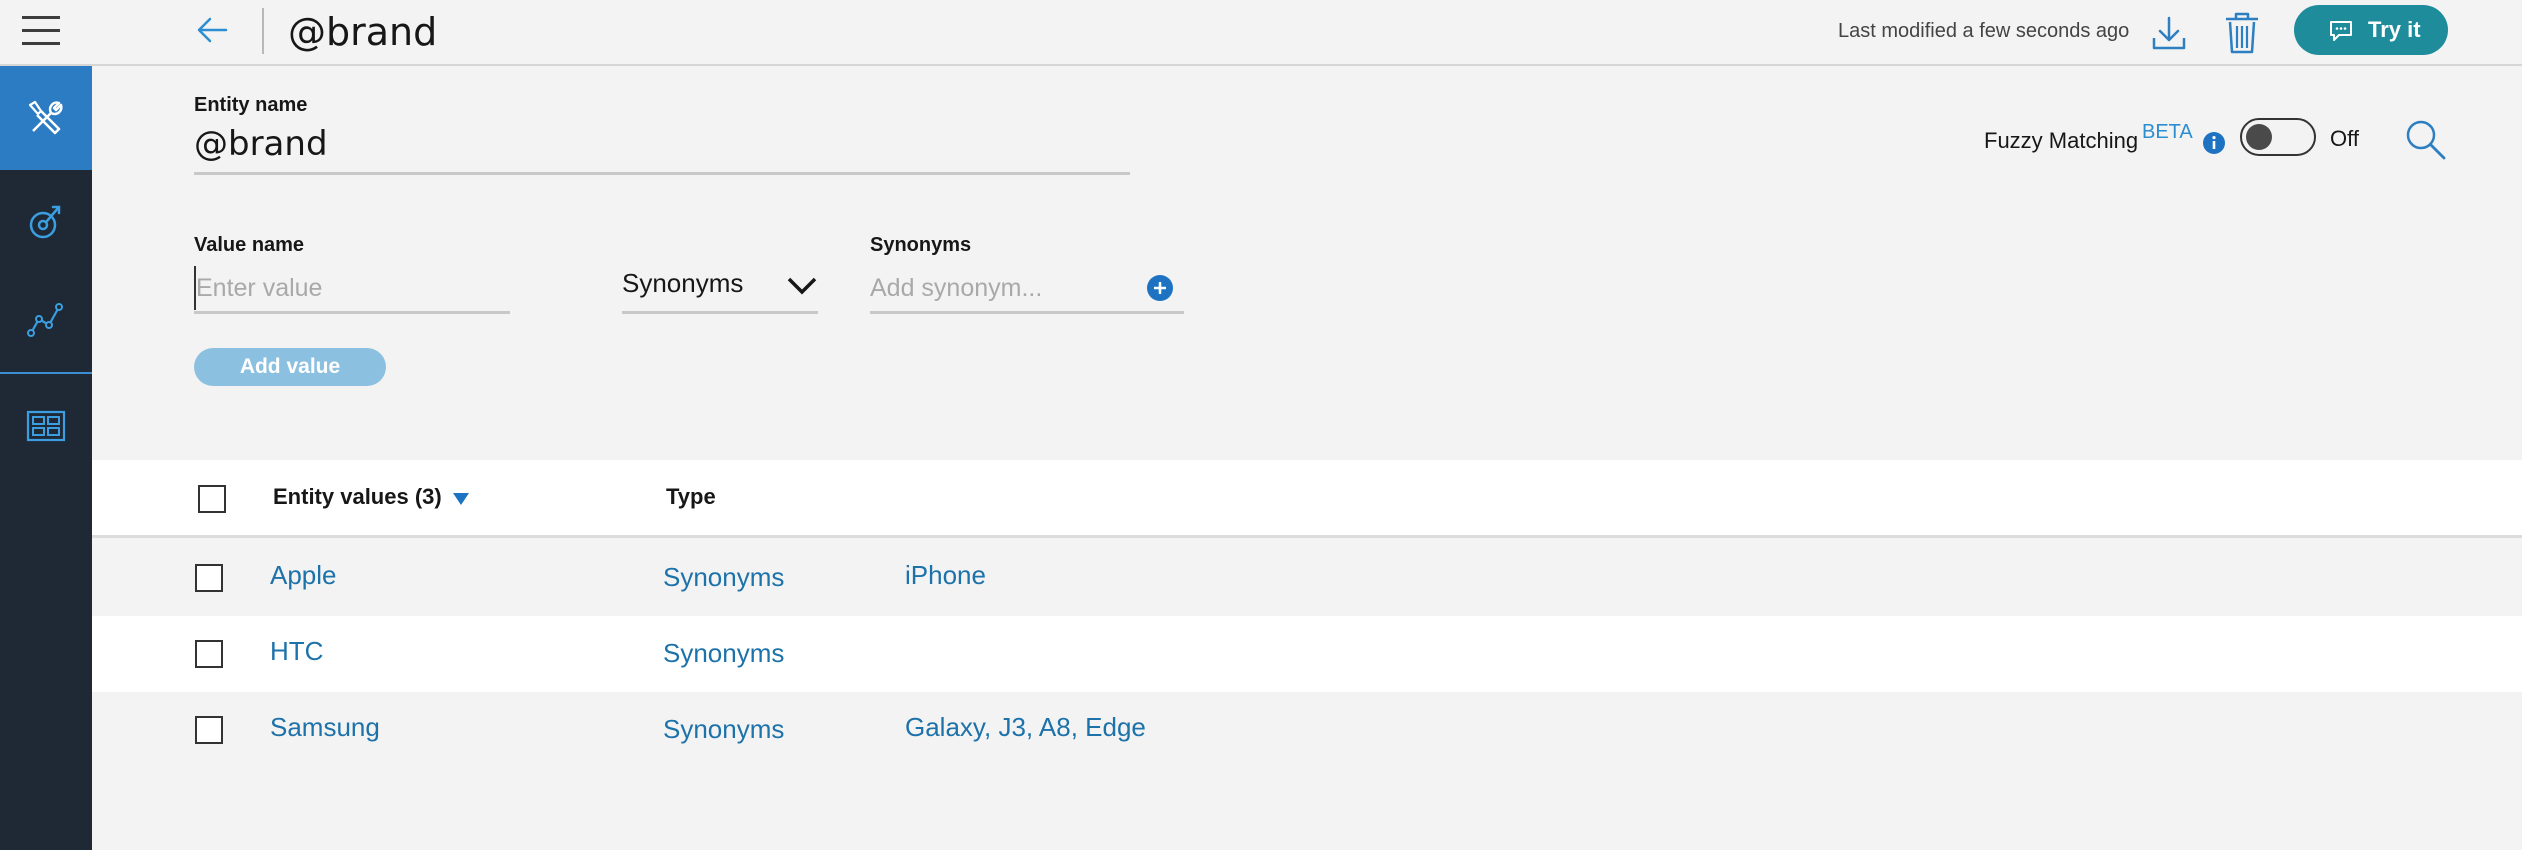 The image size is (2522, 850). Describe the element at coordinates (1307, 654) in the screenshot. I see `table-row: HTC Synonyms` at that location.